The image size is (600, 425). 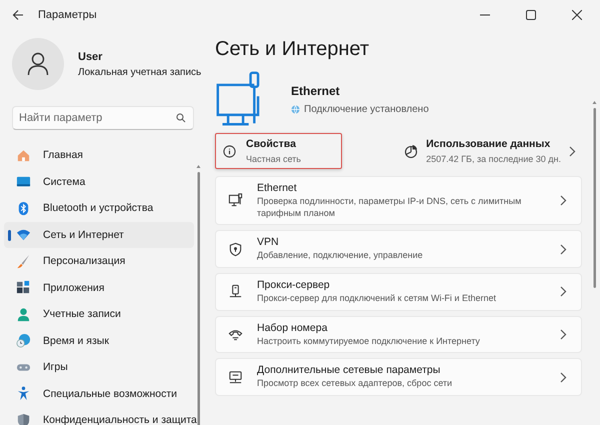 I want to click on data-usage-amount: 2507.42 ГБ, за последние 30 дн., so click(x=493, y=159).